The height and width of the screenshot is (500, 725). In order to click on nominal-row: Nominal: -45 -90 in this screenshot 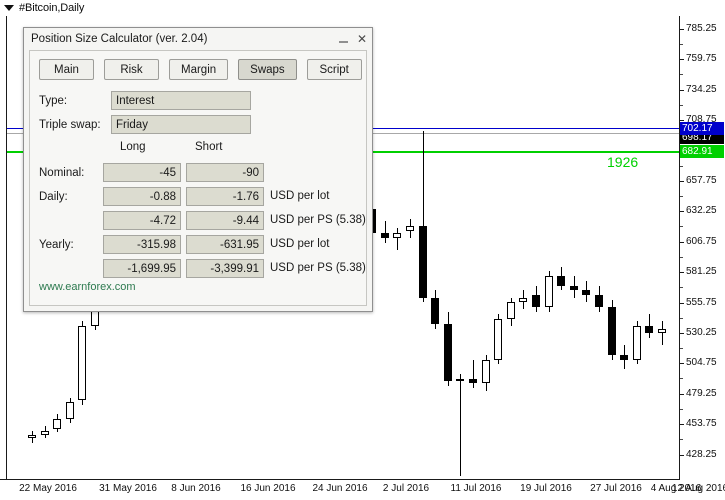, I will do `click(151, 172)`.